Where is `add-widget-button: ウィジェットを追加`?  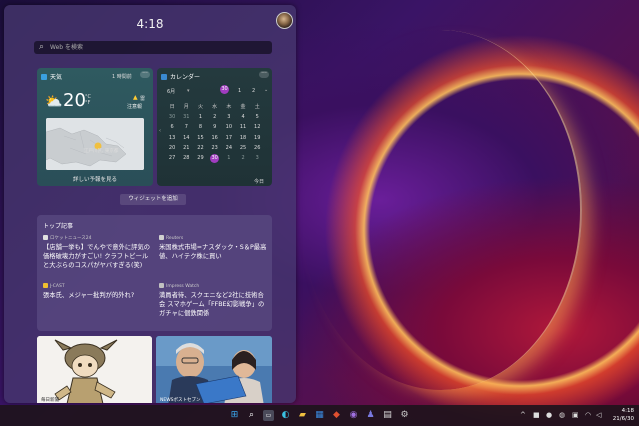 add-widget-button: ウィジェットを追加 is located at coordinates (153, 199).